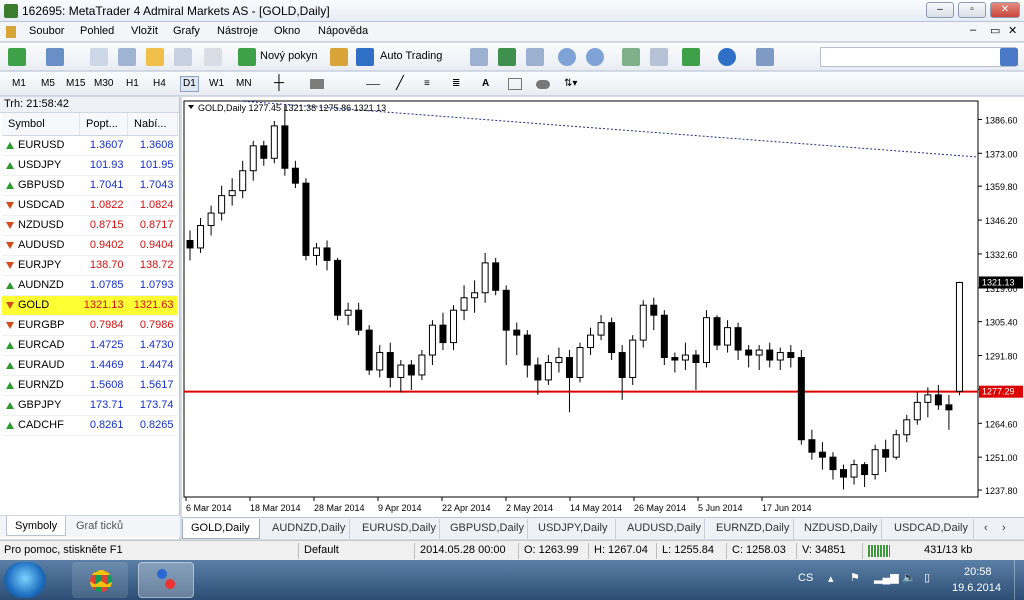  What do you see at coordinates (751, 529) in the screenshot?
I see `chart-tab-eurnzd: EURNZD,Daily` at bounding box center [751, 529].